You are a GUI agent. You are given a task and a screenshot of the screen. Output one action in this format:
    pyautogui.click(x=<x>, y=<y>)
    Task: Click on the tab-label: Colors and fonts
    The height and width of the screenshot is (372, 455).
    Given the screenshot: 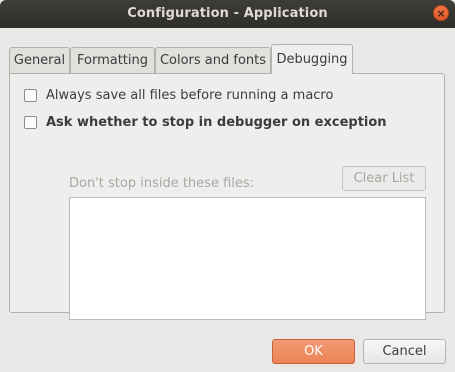 What is the action you would take?
    pyautogui.click(x=213, y=60)
    